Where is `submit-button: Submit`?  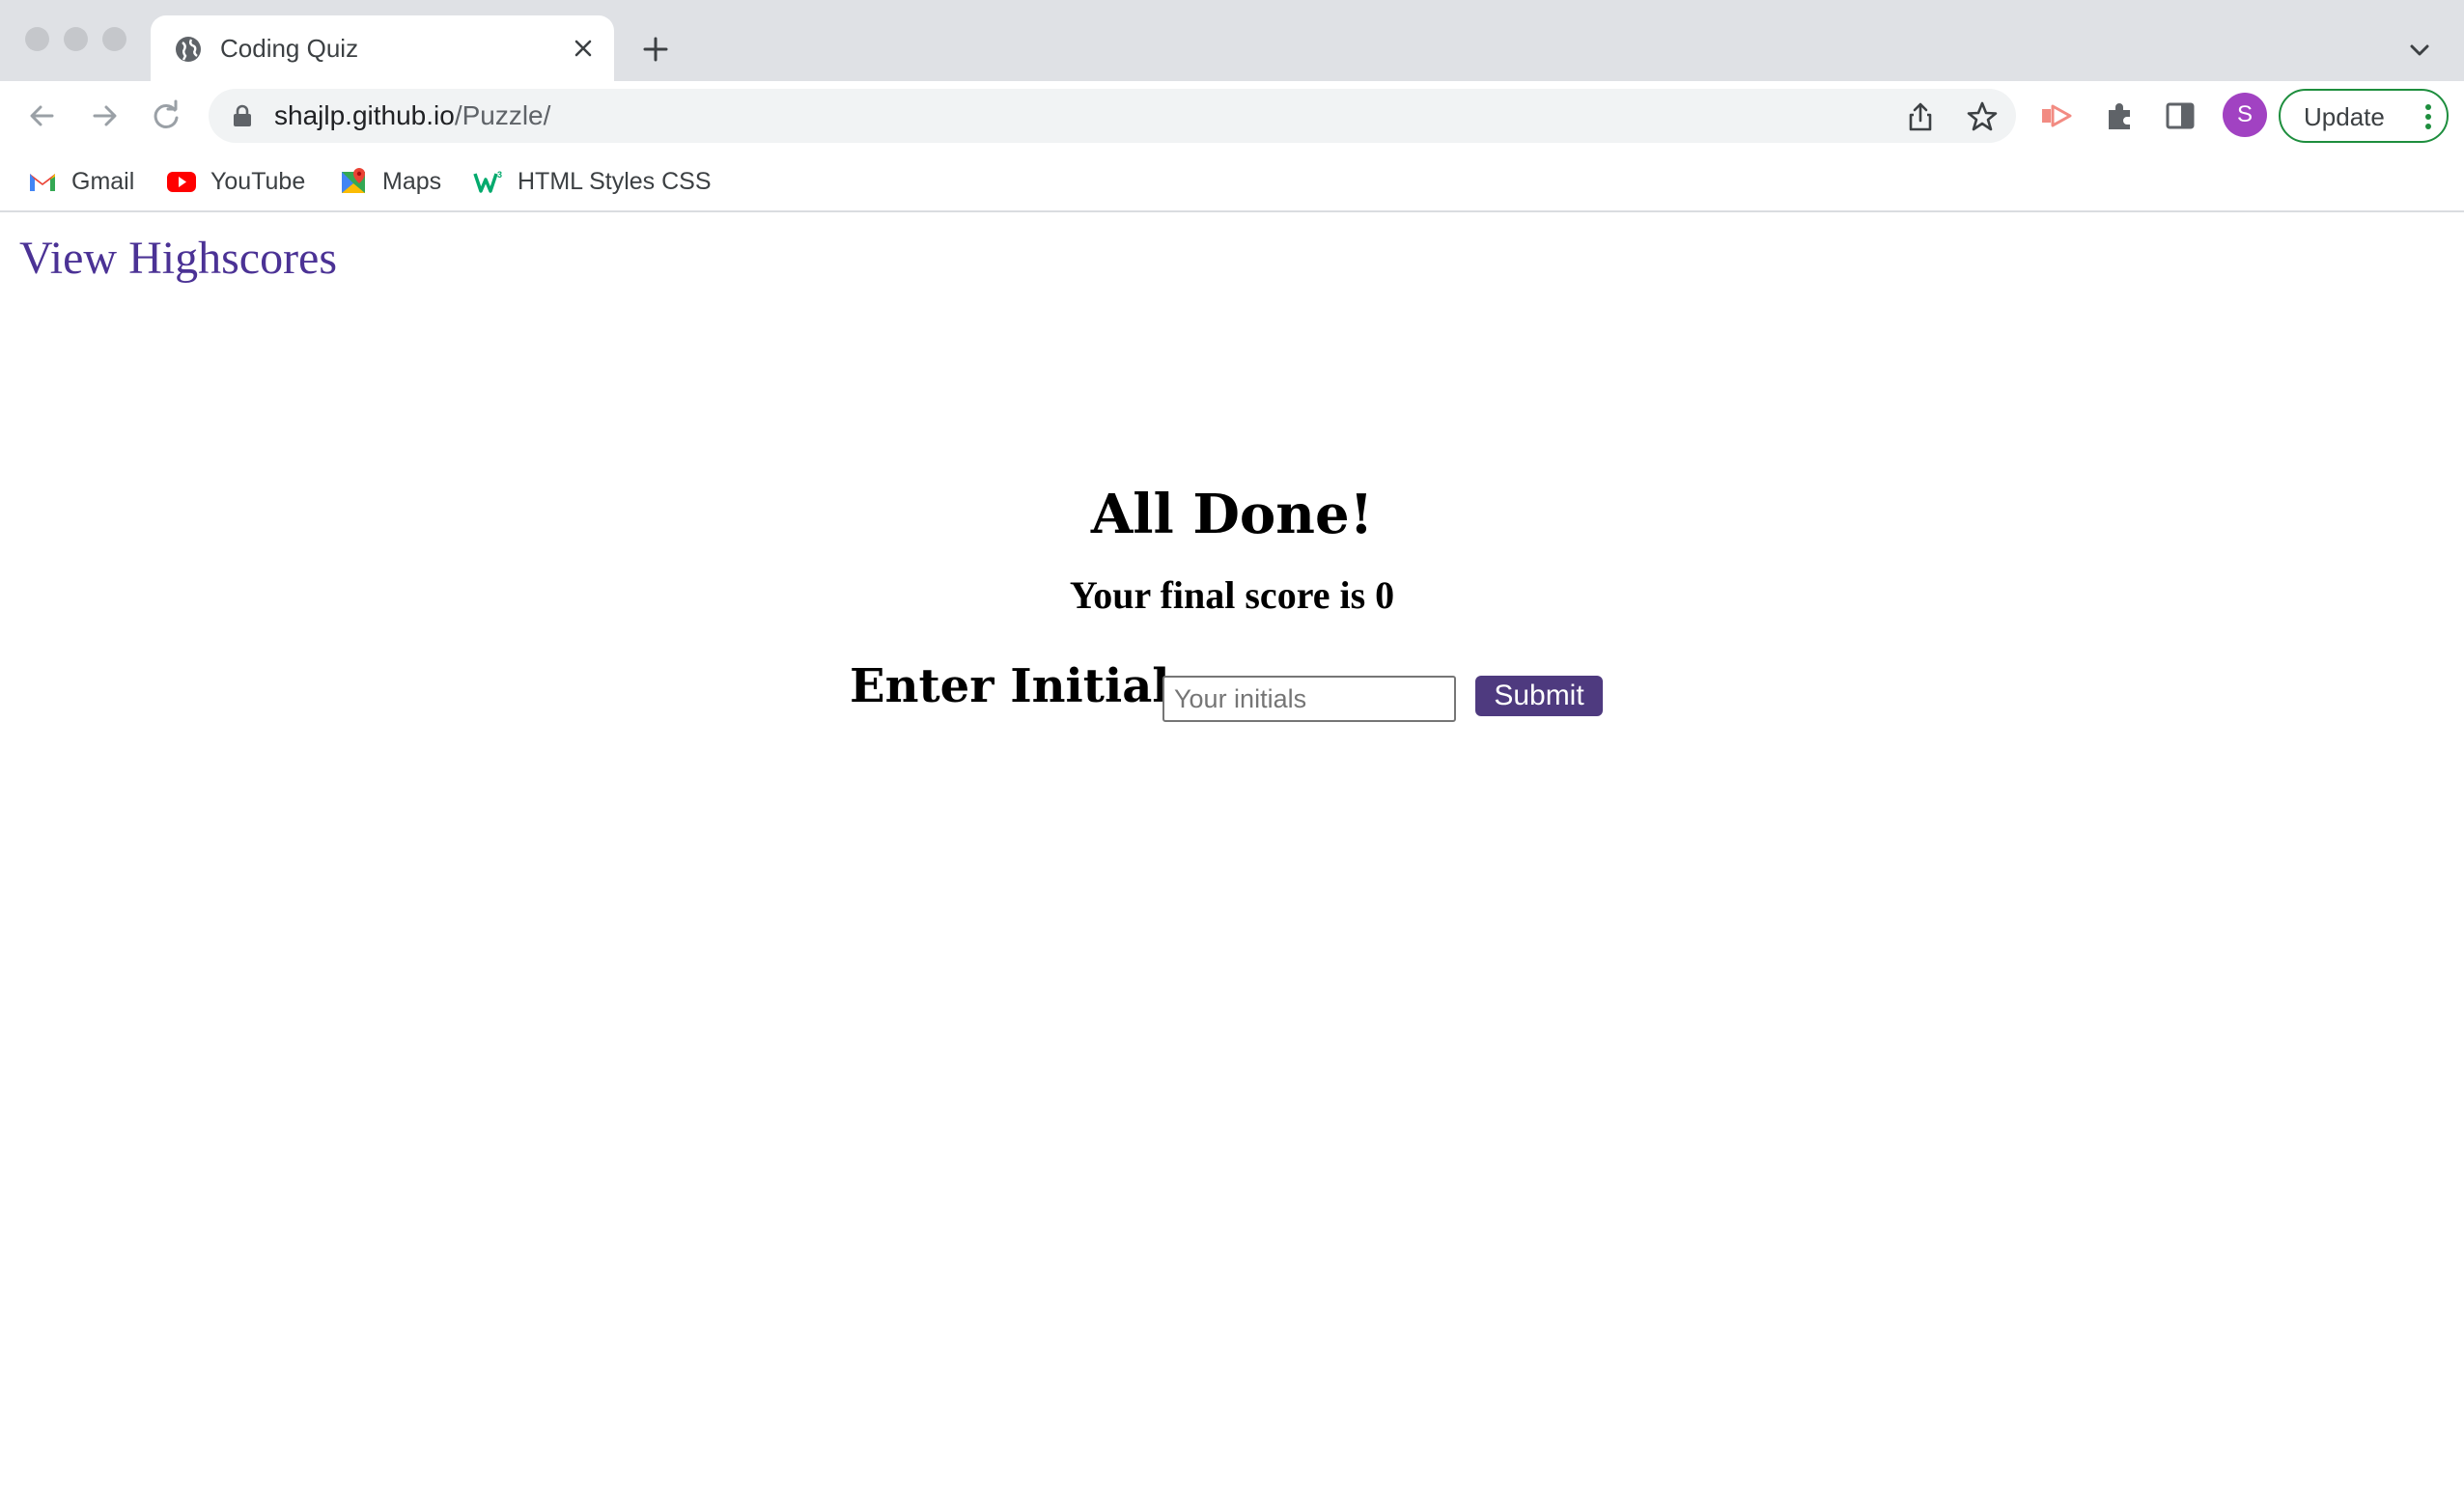 submit-button: Submit is located at coordinates (1539, 696).